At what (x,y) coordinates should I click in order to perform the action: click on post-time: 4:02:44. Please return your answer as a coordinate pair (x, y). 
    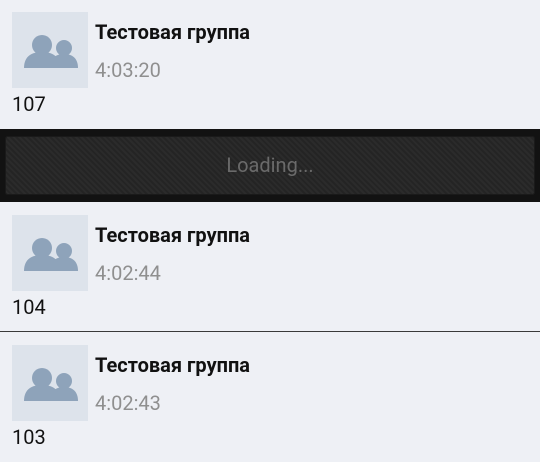
    Looking at the image, I should click on (128, 273).